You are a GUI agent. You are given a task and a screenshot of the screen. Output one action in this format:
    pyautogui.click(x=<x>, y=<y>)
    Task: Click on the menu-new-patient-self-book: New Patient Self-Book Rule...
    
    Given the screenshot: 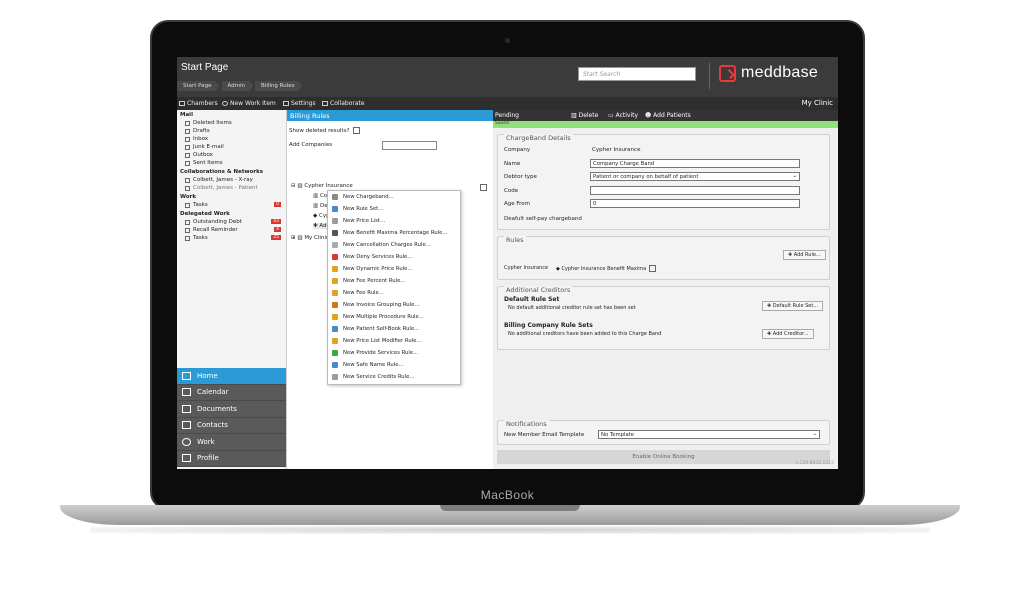 What is the action you would take?
    pyautogui.click(x=394, y=329)
    